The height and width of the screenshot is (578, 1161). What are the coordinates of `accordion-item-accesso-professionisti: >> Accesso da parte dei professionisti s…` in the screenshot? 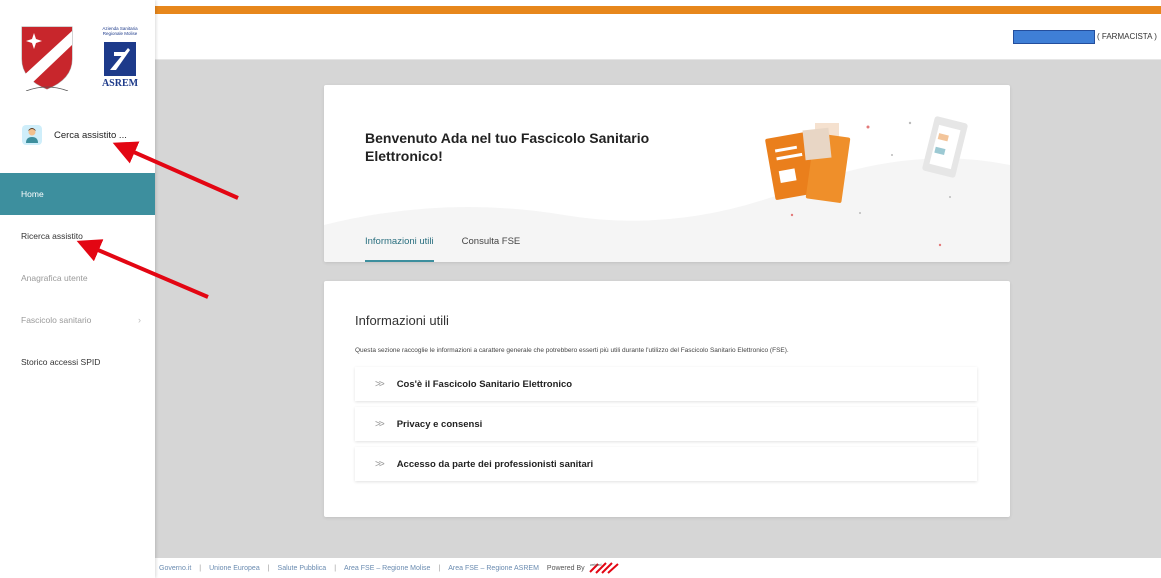 It's located at (666, 464).